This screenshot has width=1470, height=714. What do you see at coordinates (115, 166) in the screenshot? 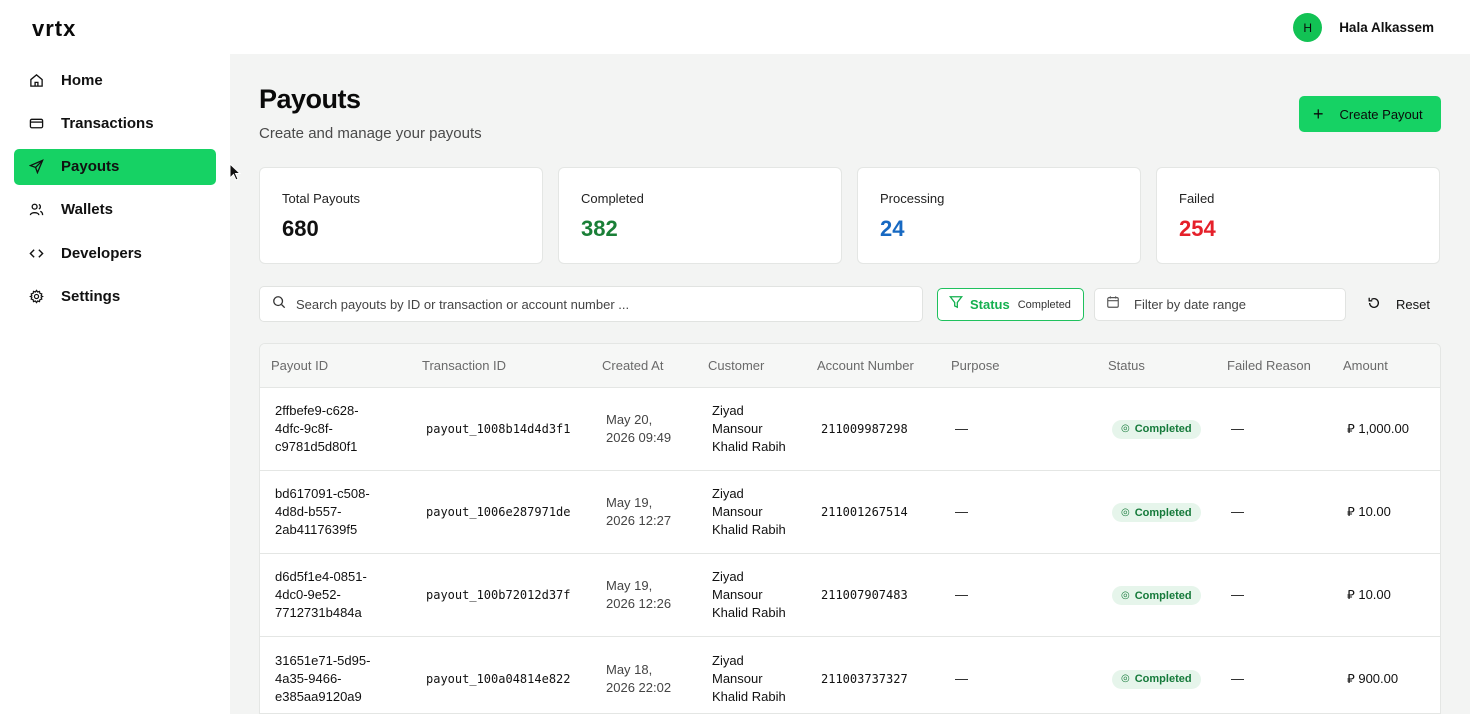
I see `sidebar-item-payouts: Payouts` at bounding box center [115, 166].